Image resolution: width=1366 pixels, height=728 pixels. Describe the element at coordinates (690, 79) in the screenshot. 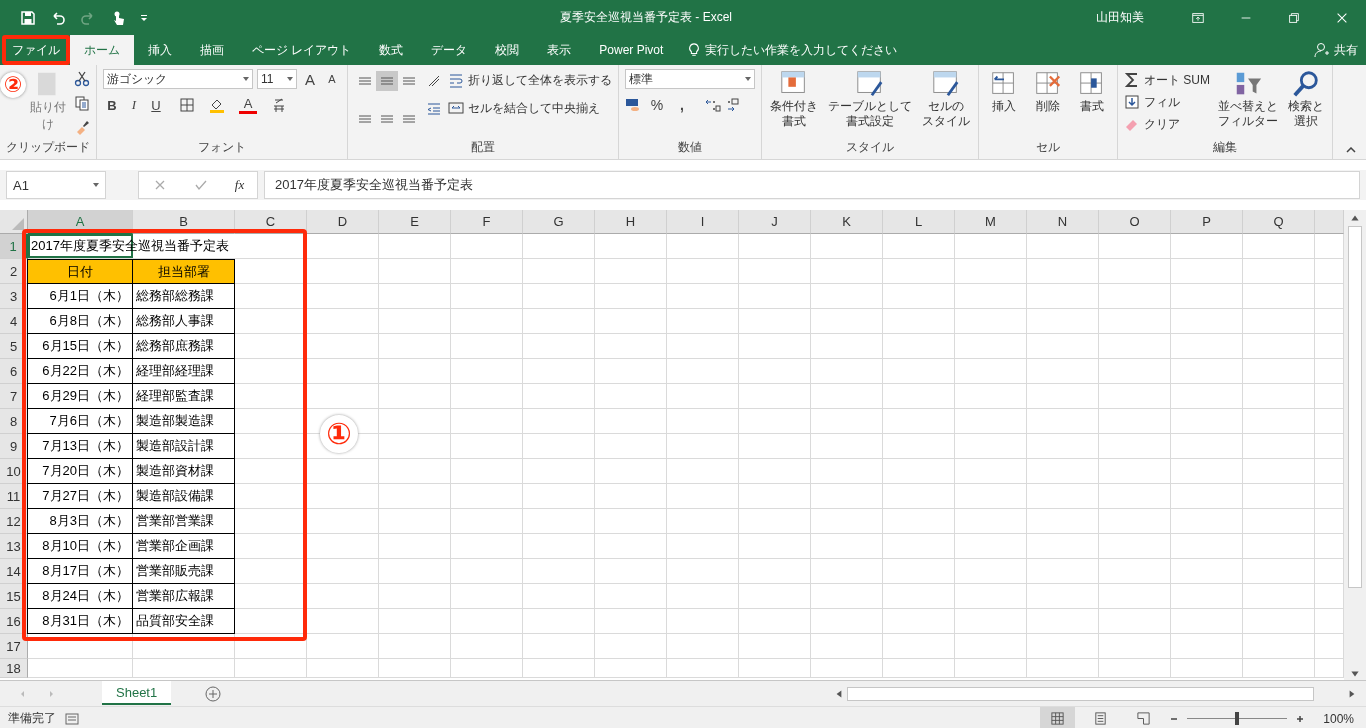

I see `number-format-field: 標準` at that location.